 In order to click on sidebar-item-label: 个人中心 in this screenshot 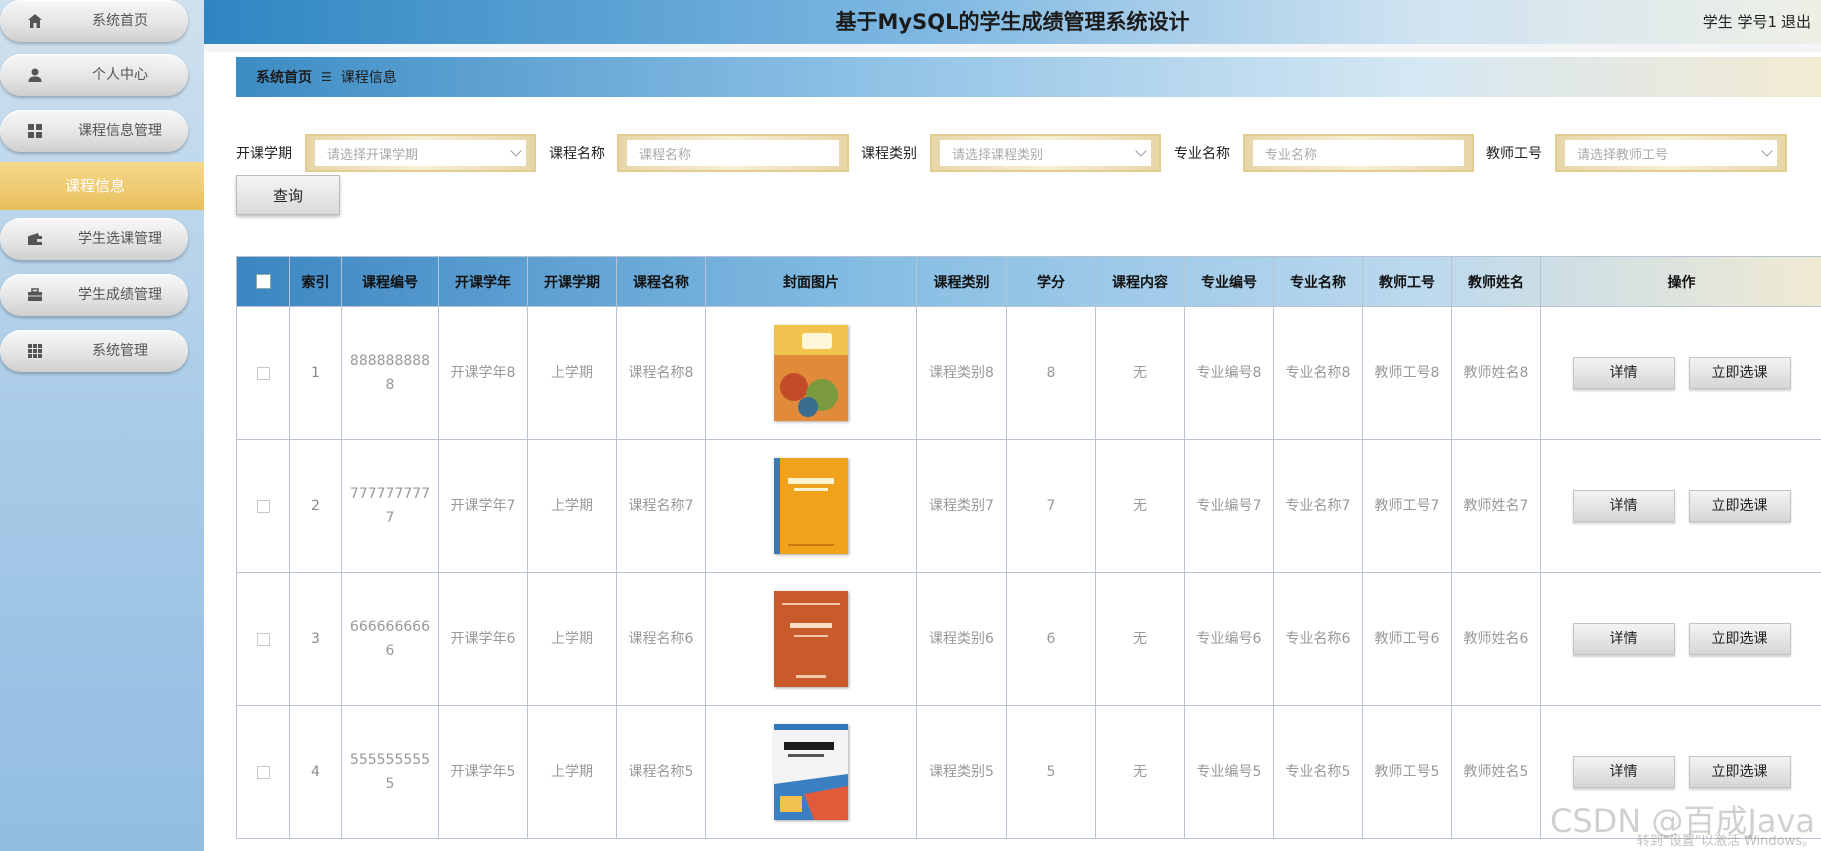, I will do `click(120, 75)`.